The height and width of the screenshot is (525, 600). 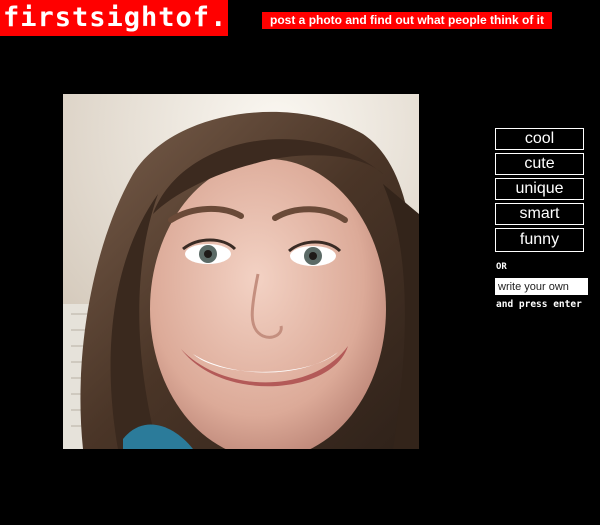 I want to click on vote-button-funny: funny, so click(x=539, y=240).